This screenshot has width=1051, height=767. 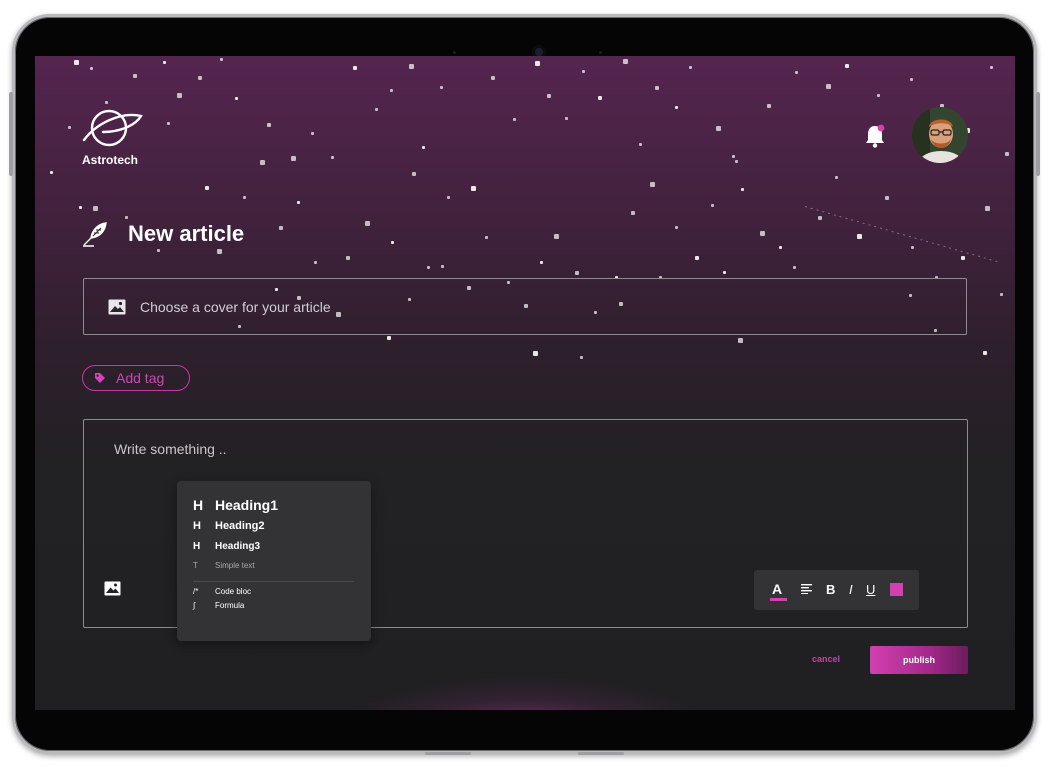 What do you see at coordinates (195, 565) in the screenshot?
I see `text-icon: T` at bounding box center [195, 565].